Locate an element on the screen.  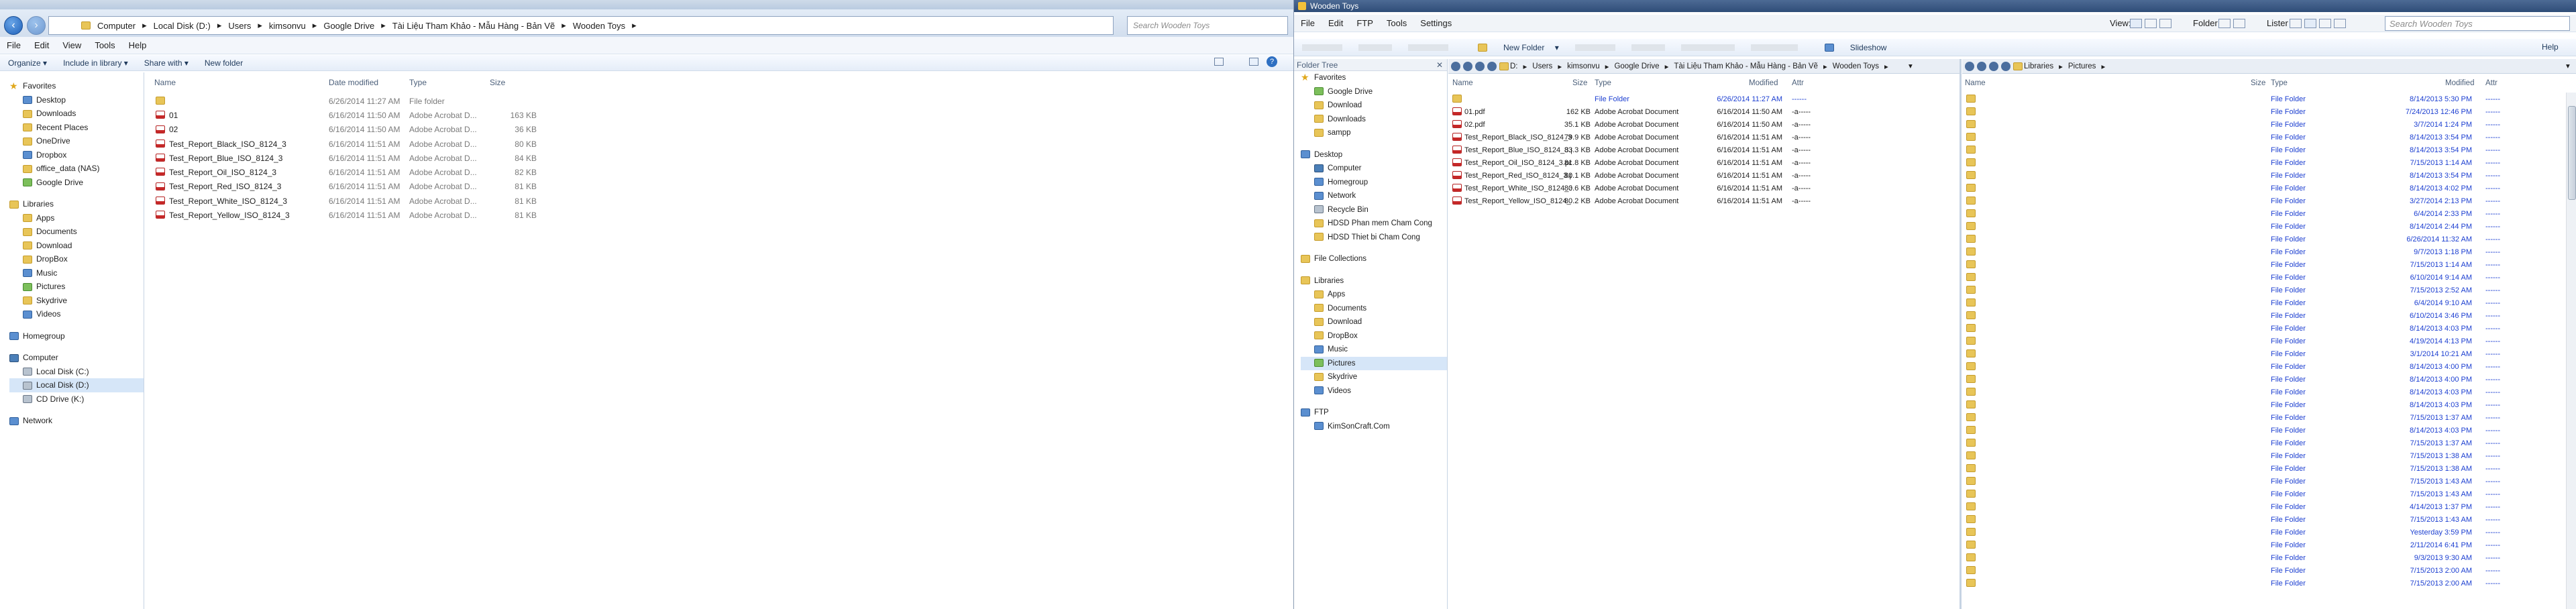
menu-settings: Settings is located at coordinates (1436, 23).